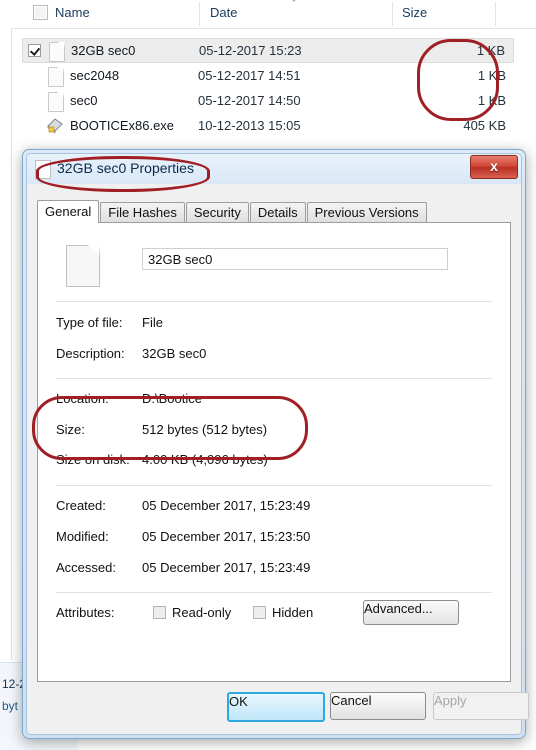 Image resolution: width=536 pixels, height=750 pixels. What do you see at coordinates (68, 211) in the screenshot?
I see `tab-general: General` at bounding box center [68, 211].